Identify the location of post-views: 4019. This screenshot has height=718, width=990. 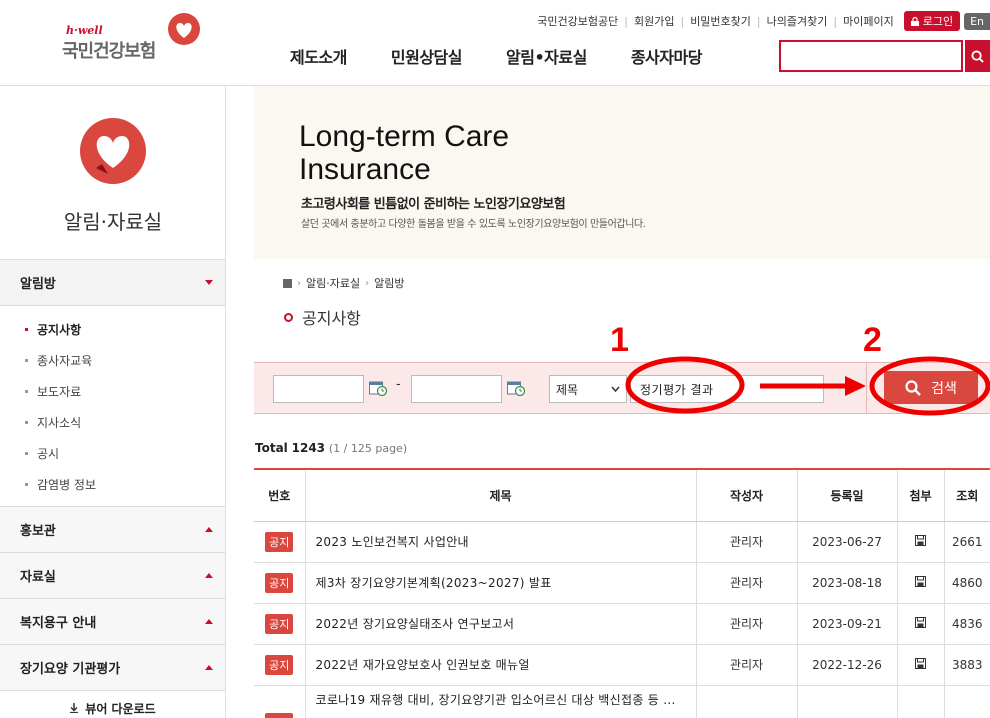
(966, 701).